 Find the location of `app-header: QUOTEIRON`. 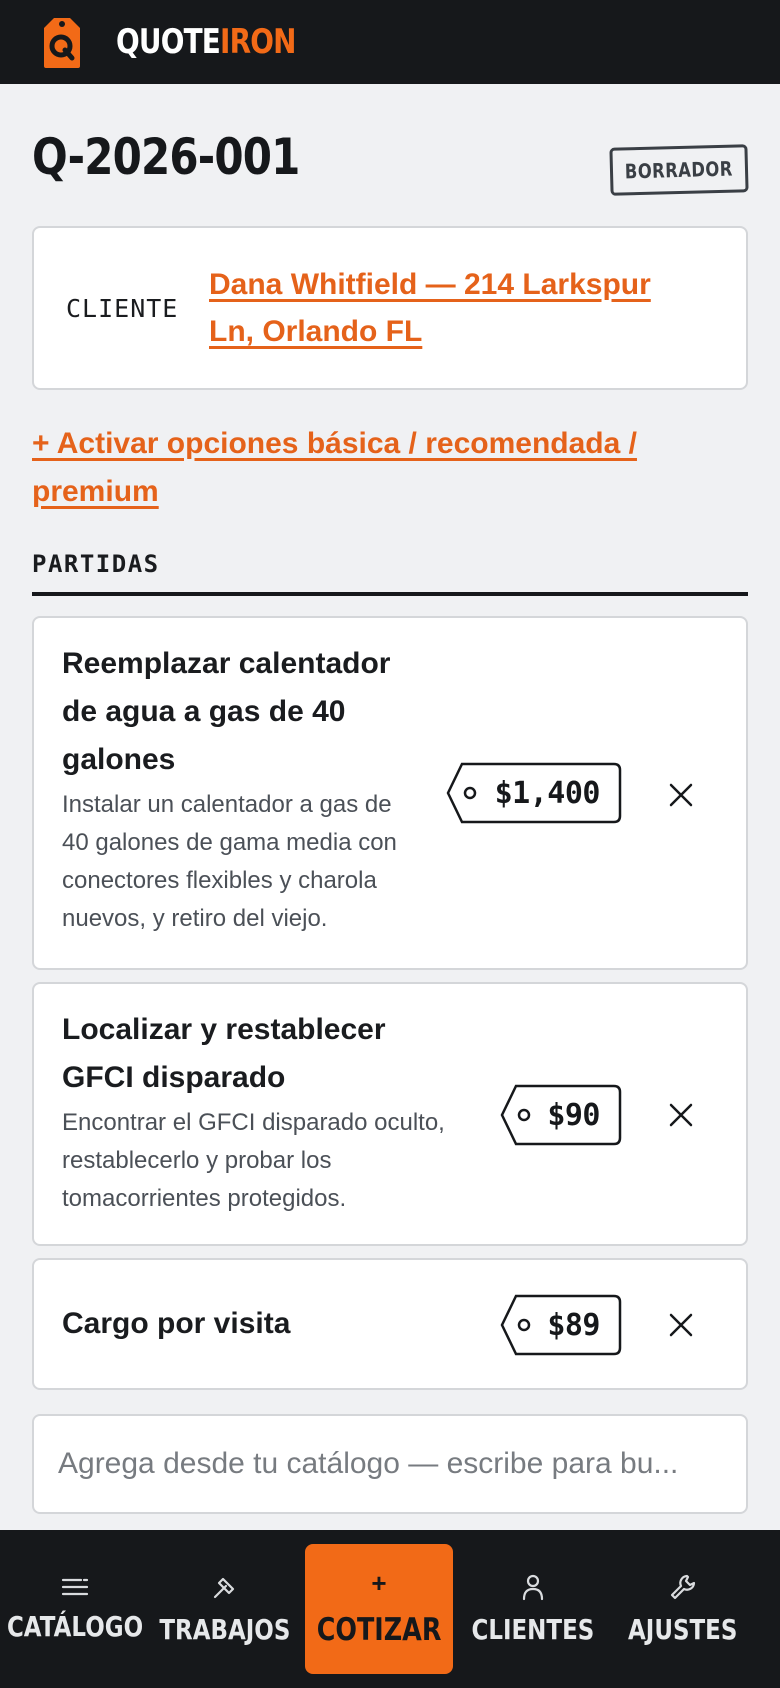

app-header: QUOTEIRON is located at coordinates (390, 42).